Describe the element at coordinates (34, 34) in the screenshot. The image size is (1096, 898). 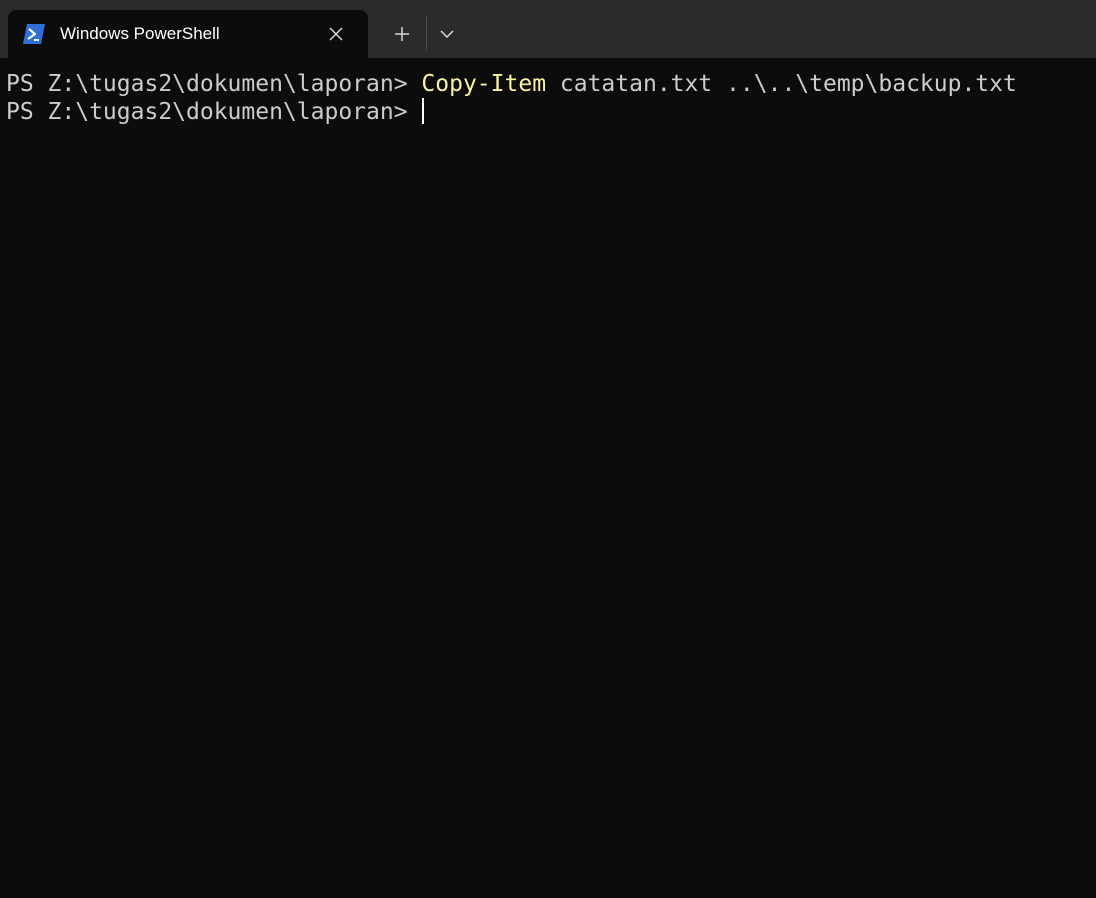
I see `powershell-icon` at that location.